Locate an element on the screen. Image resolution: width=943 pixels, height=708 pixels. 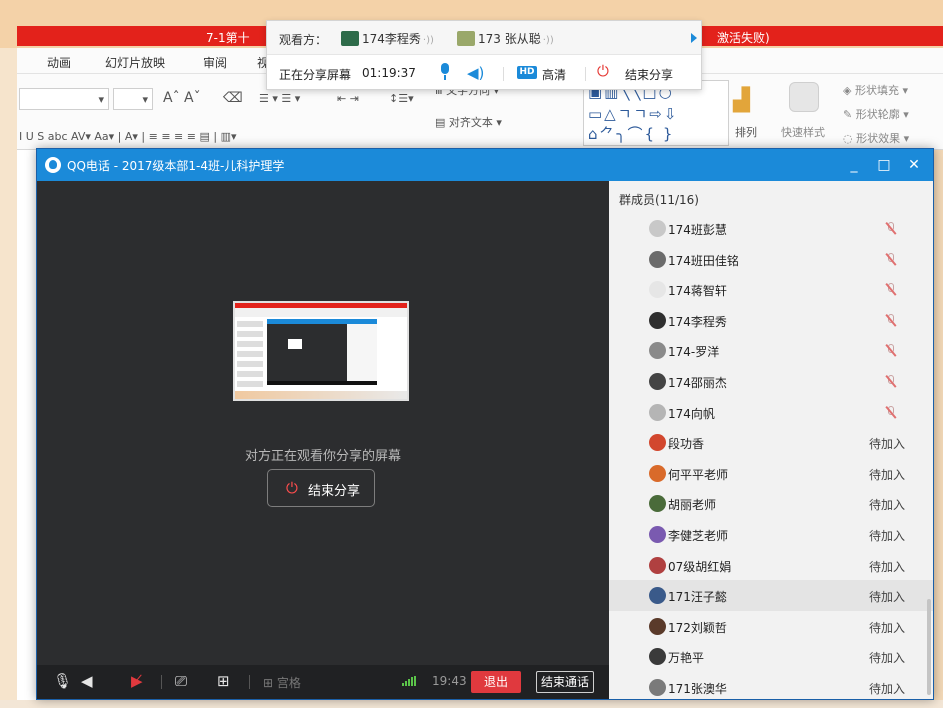
microphone-icon is located at coordinates (445, 72).